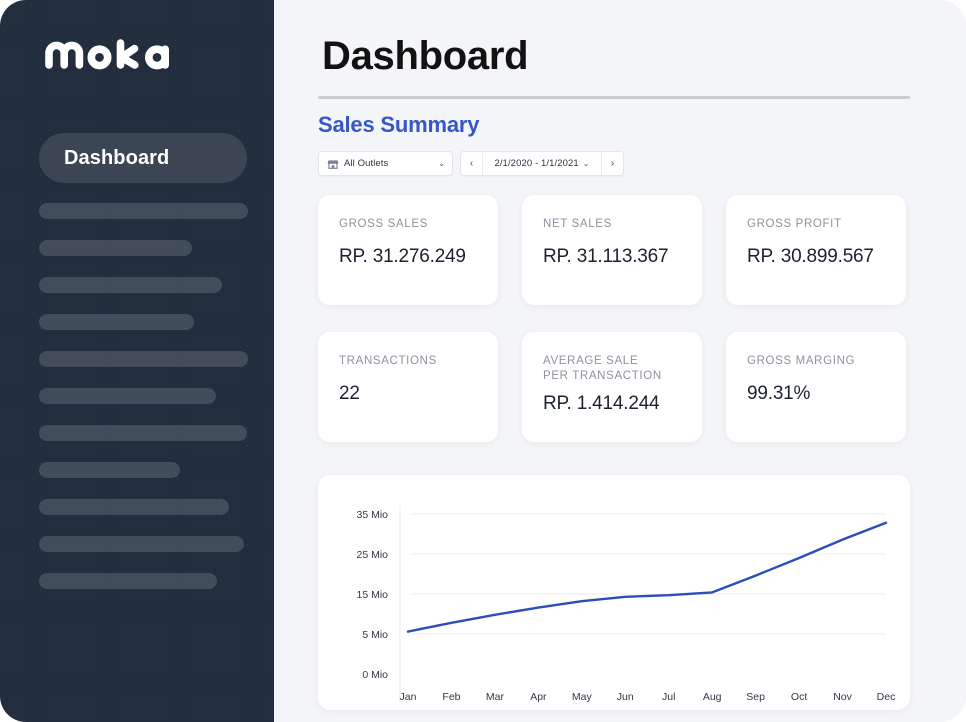 The image size is (966, 722). I want to click on date-range-label: 2/1/2020 - 1/1/2021, so click(536, 163).